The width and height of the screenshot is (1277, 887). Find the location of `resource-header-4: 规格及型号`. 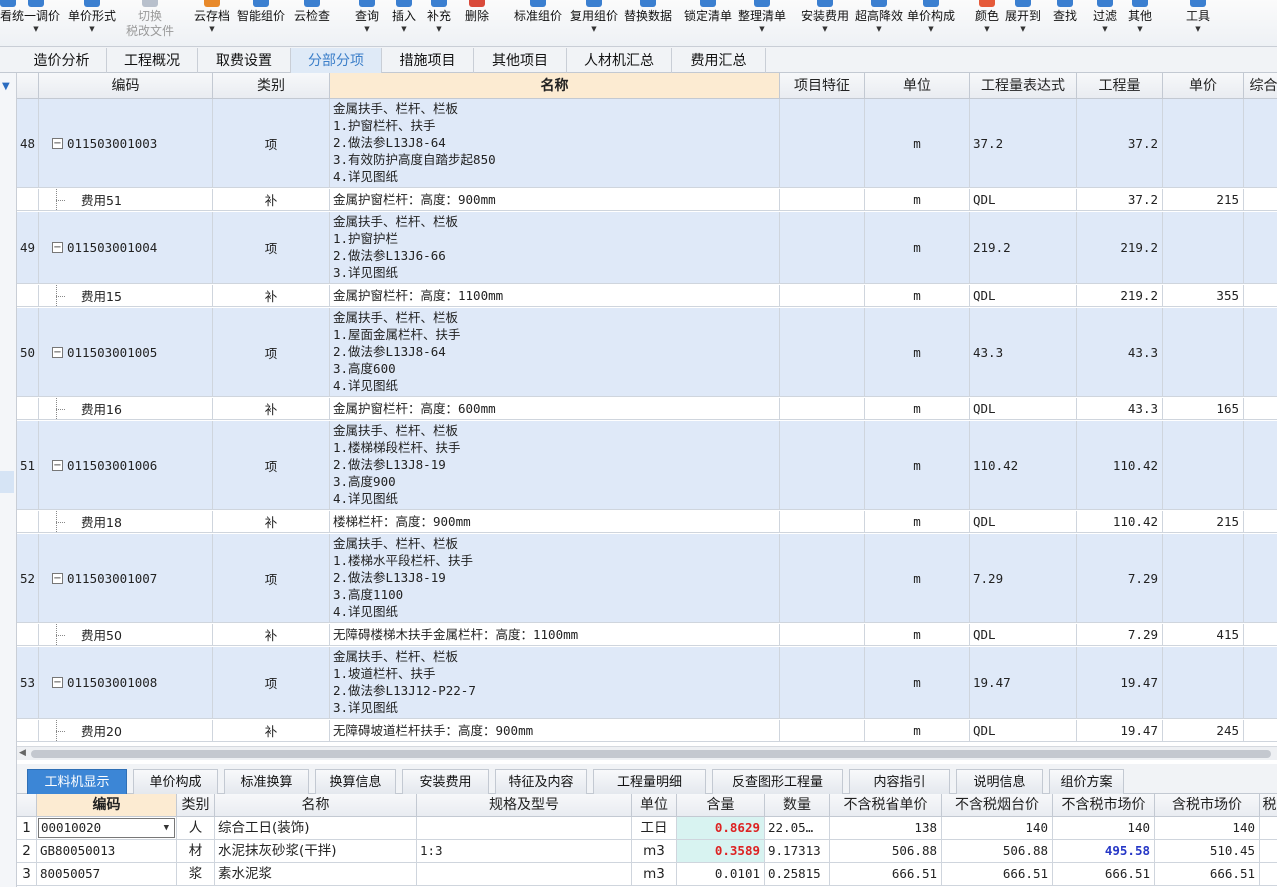

resource-header-4: 规格及型号 is located at coordinates (524, 805).